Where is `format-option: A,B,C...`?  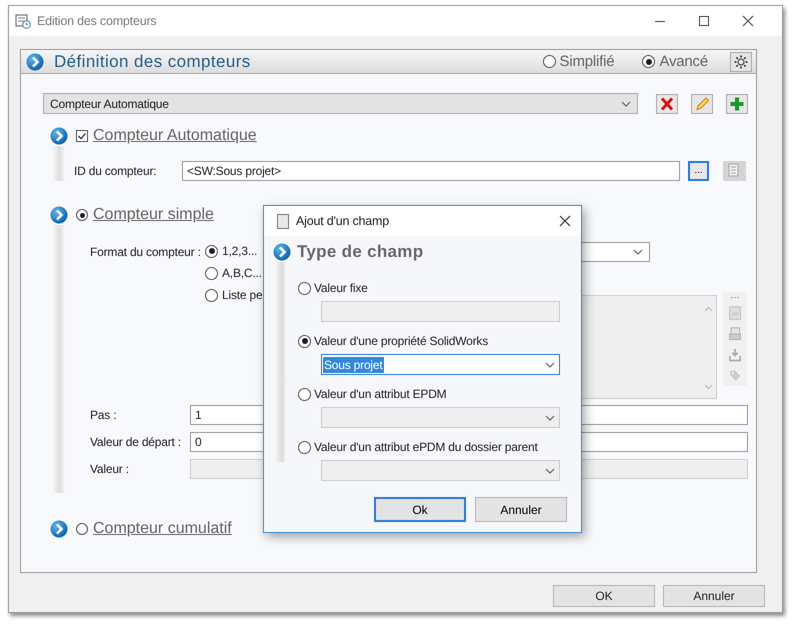 format-option: A,B,C... is located at coordinates (257, 273).